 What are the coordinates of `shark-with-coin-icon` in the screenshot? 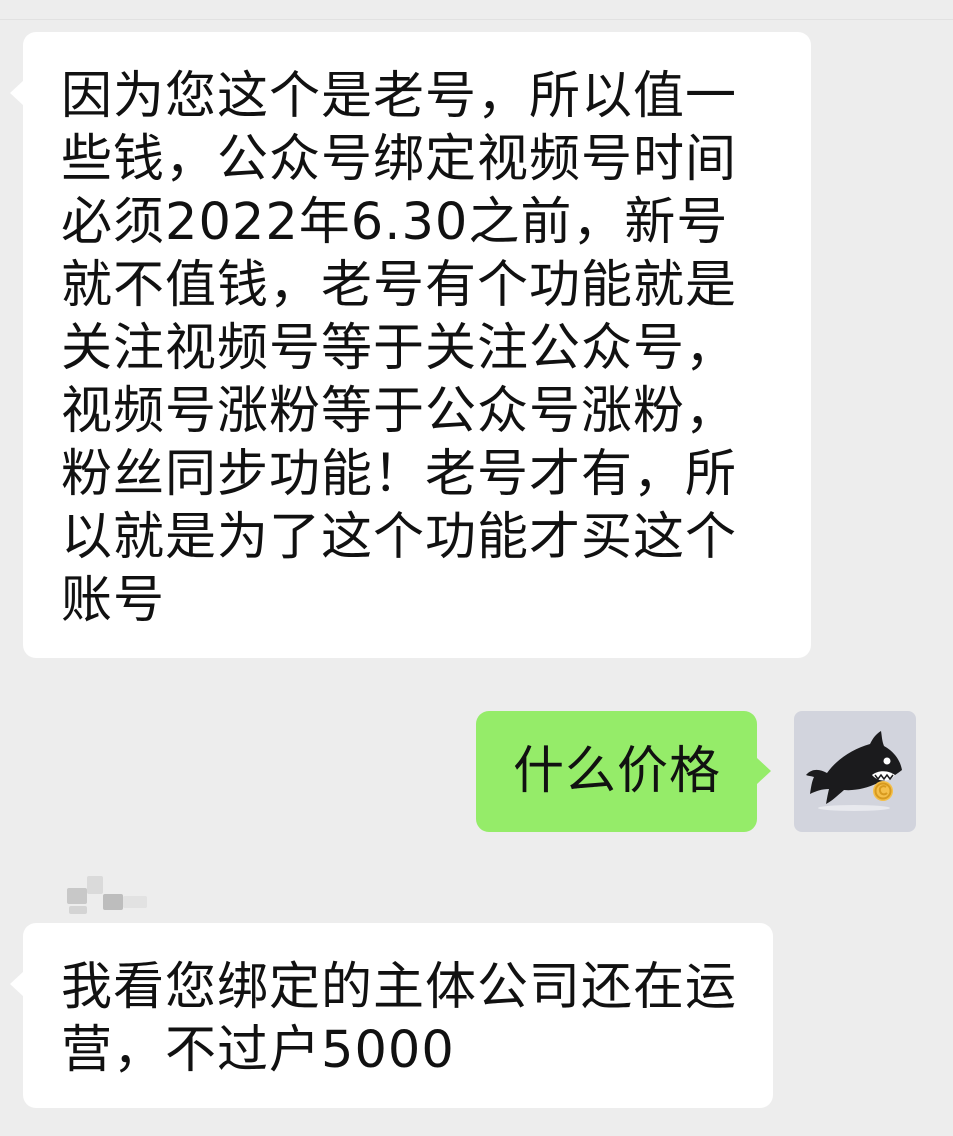 It's located at (854, 771).